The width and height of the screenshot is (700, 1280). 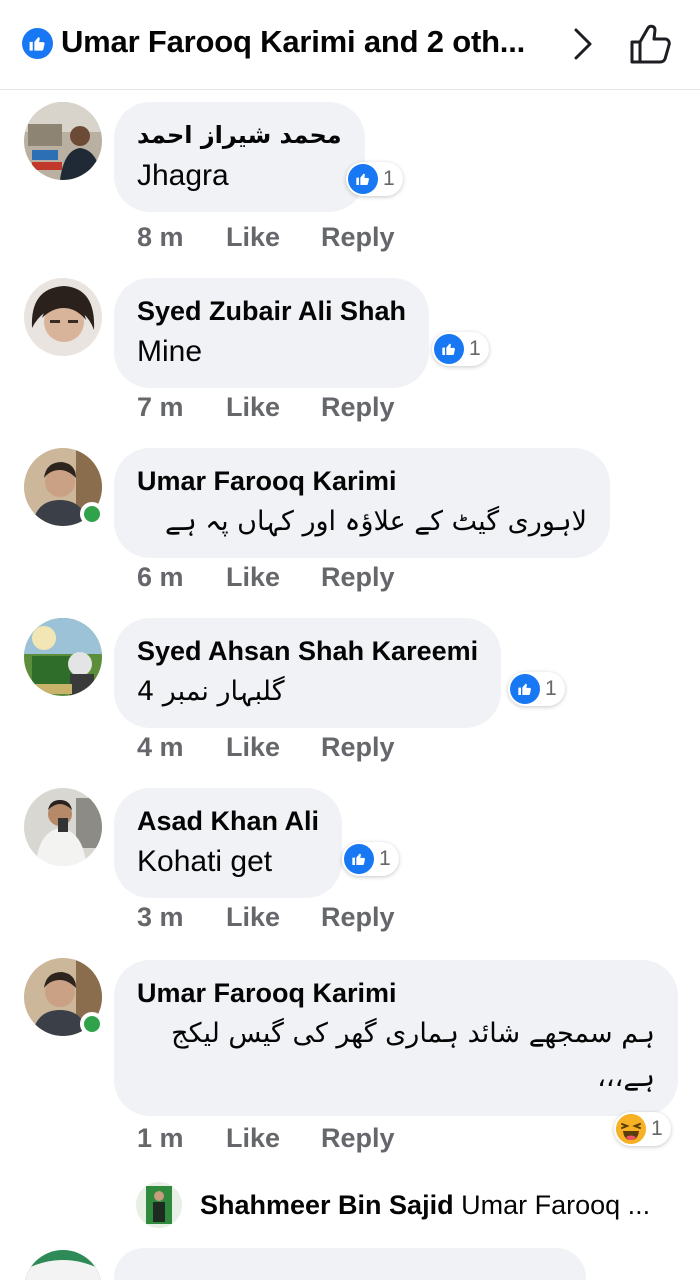 What do you see at coordinates (37, 43) in the screenshot?
I see `like-badge-icon` at bounding box center [37, 43].